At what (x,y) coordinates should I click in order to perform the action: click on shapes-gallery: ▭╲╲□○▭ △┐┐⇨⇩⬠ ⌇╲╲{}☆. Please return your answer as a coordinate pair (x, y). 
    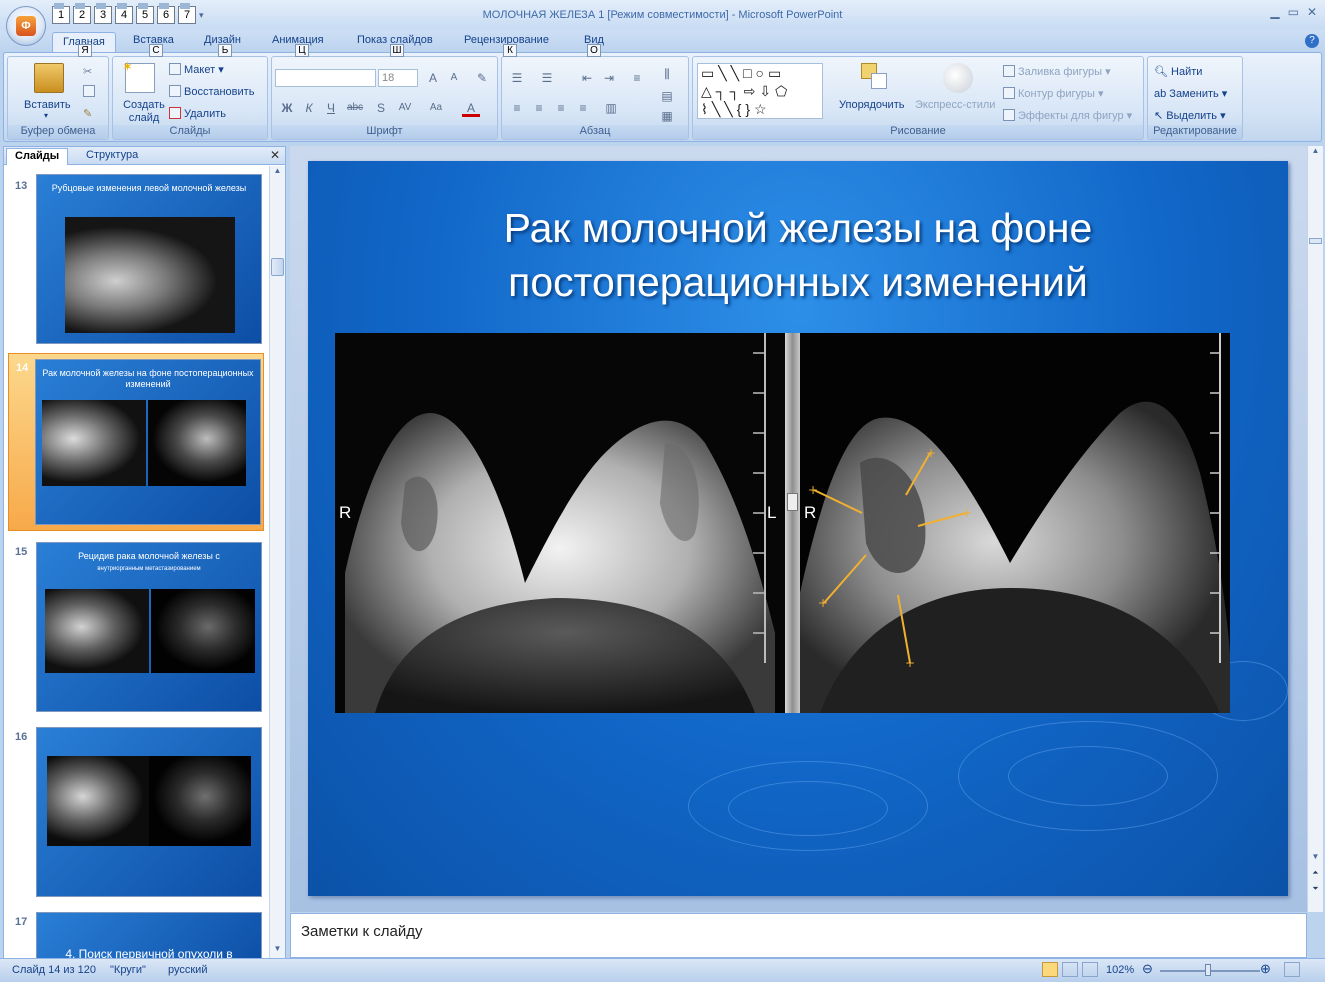
    Looking at the image, I should click on (760, 91).